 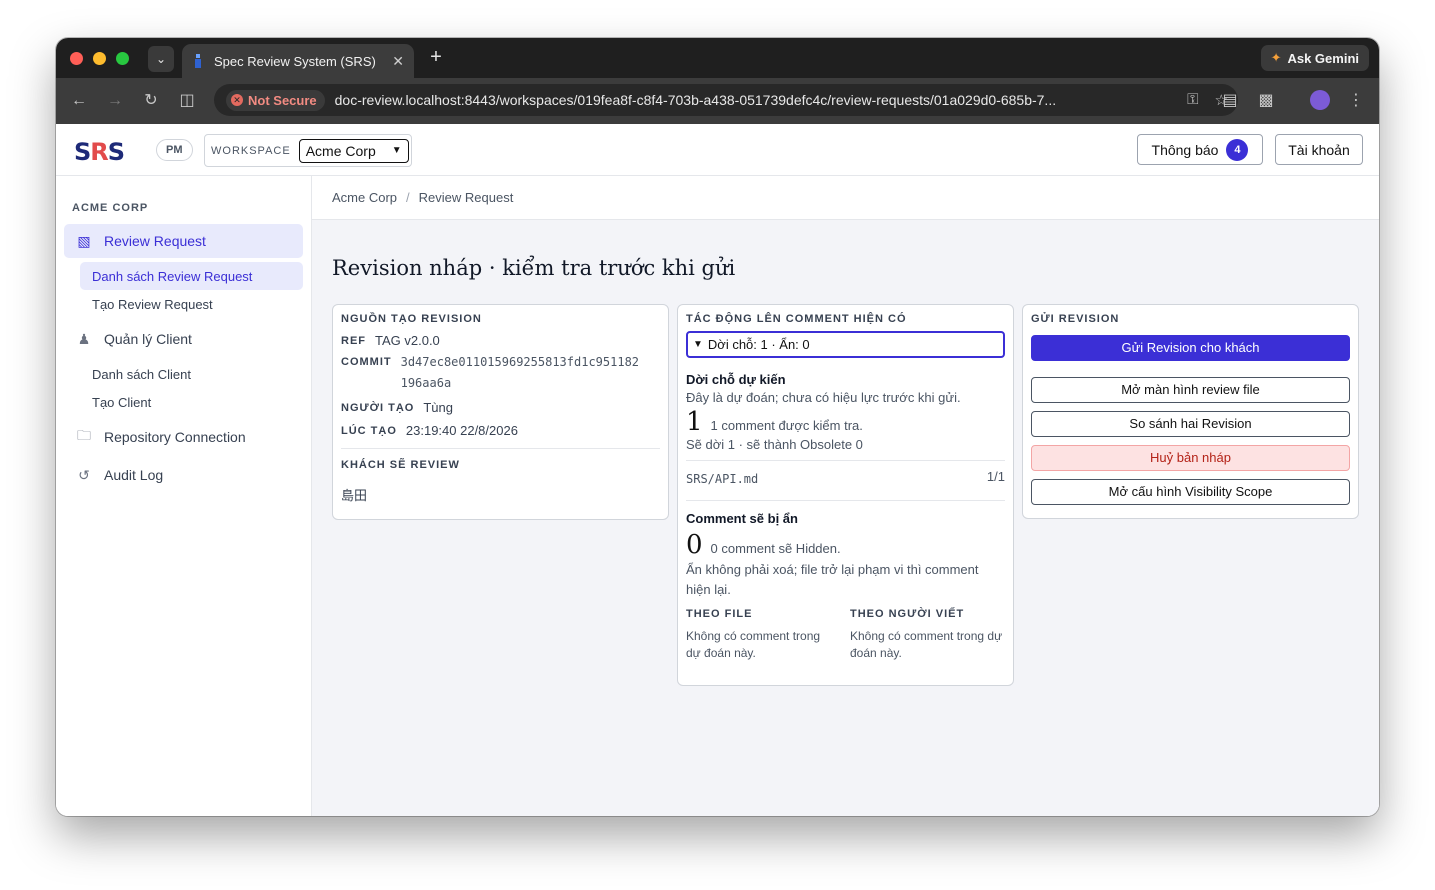 What do you see at coordinates (774, 444) in the screenshot?
I see `move-detail: Sẽ dời 1 · sẽ thành Obsolete 0` at bounding box center [774, 444].